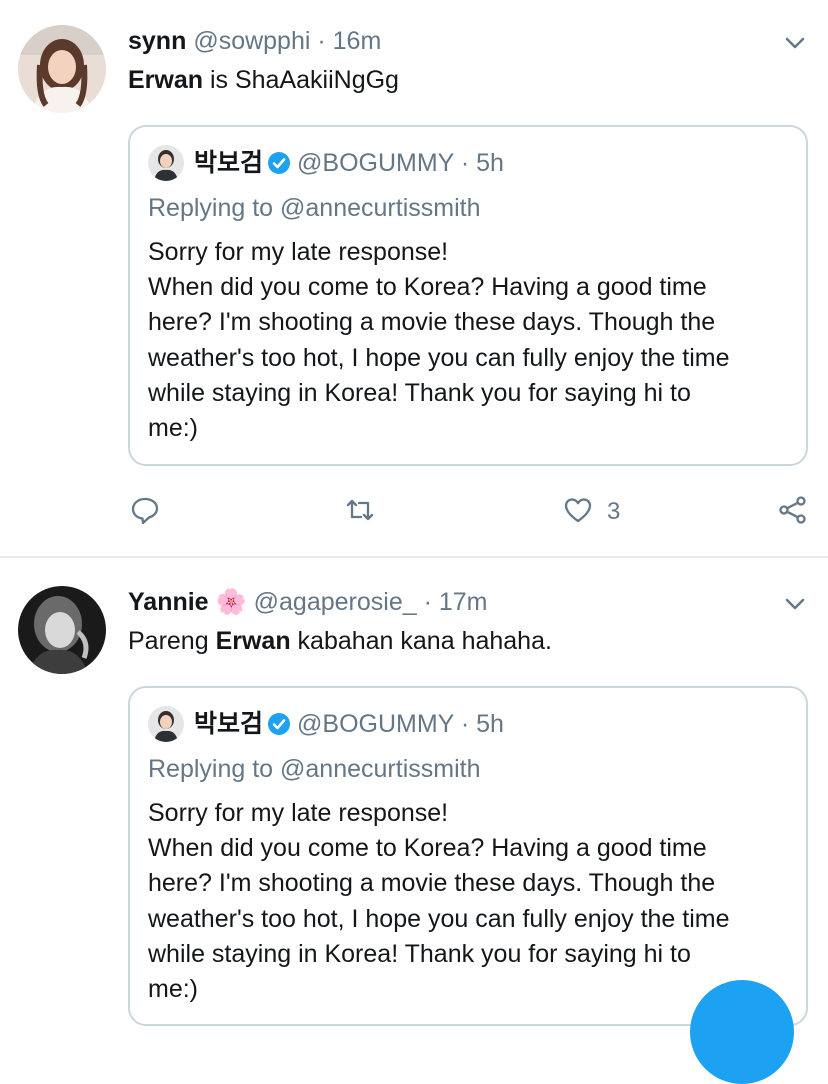 The width and height of the screenshot is (828, 1084). What do you see at coordinates (168, 602) in the screenshot?
I see `display-name: Yannie` at bounding box center [168, 602].